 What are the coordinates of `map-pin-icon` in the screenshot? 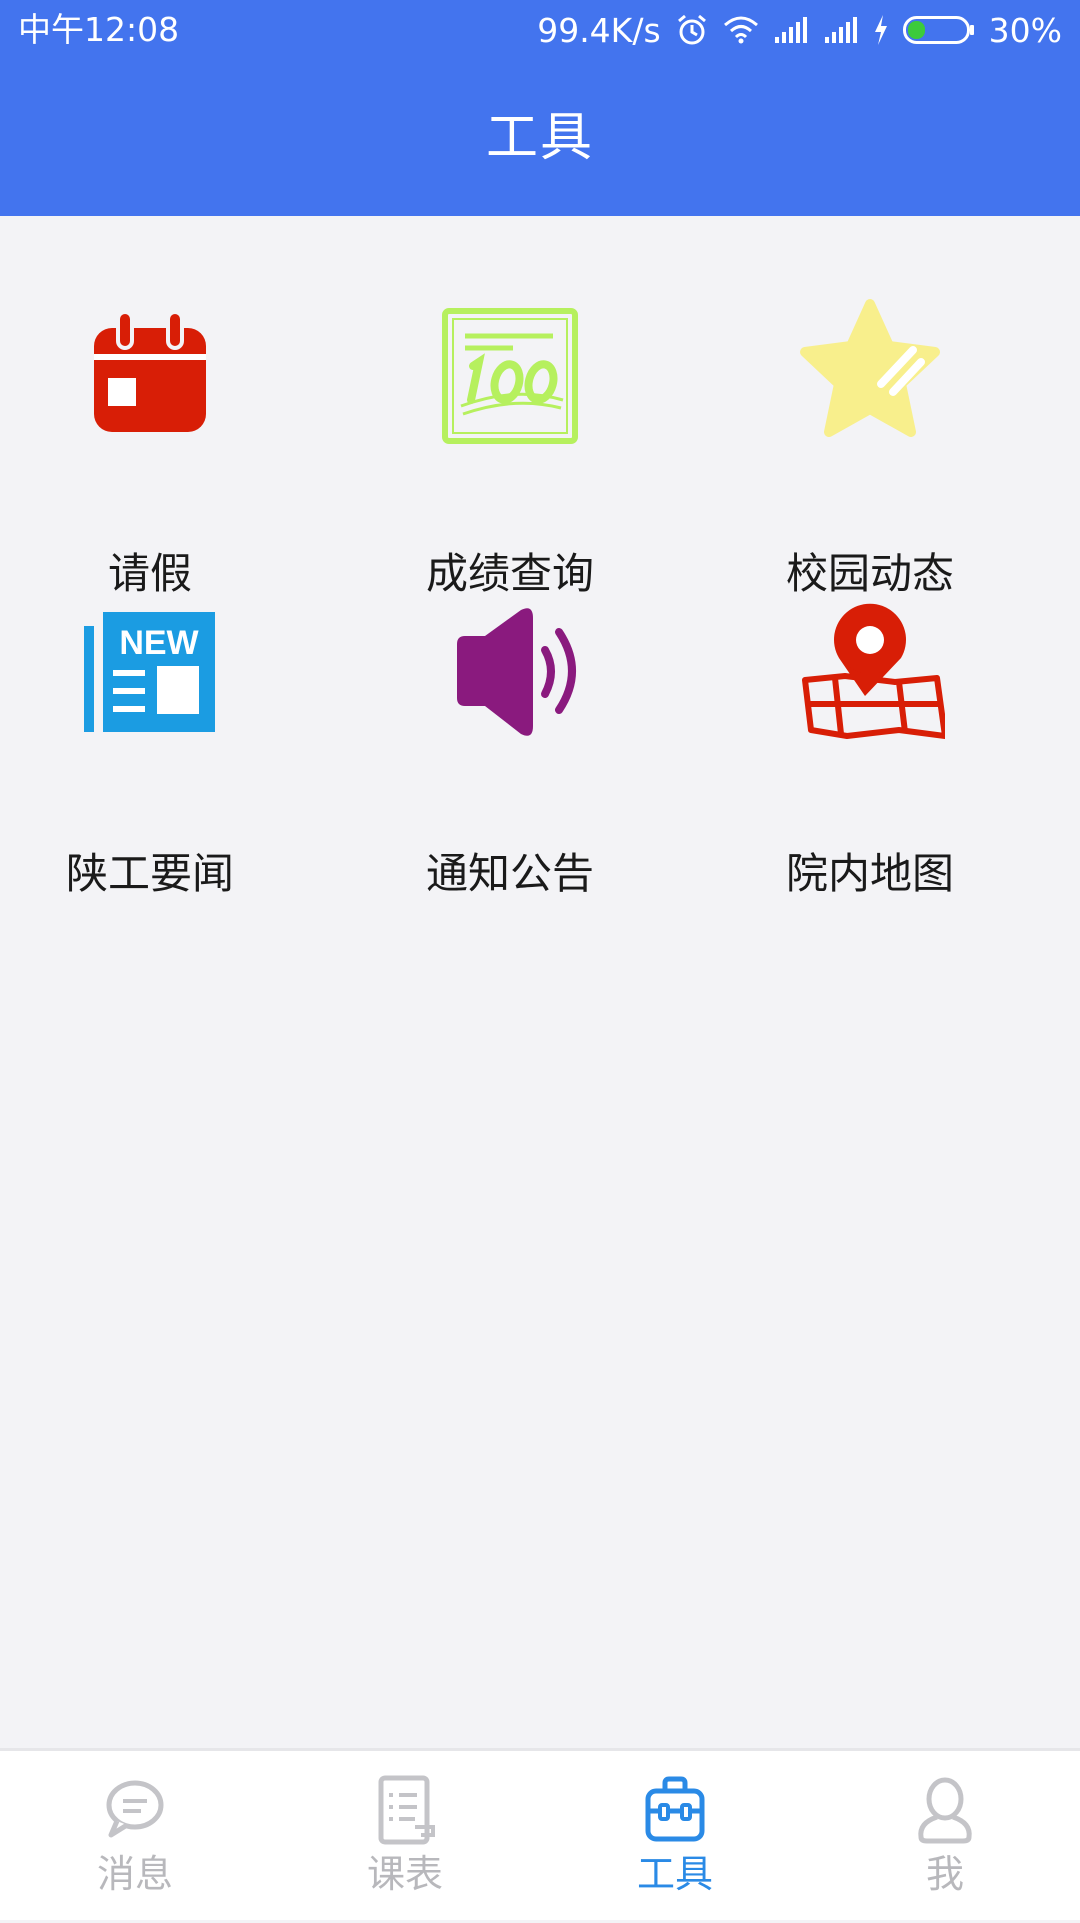 It's located at (870, 671).